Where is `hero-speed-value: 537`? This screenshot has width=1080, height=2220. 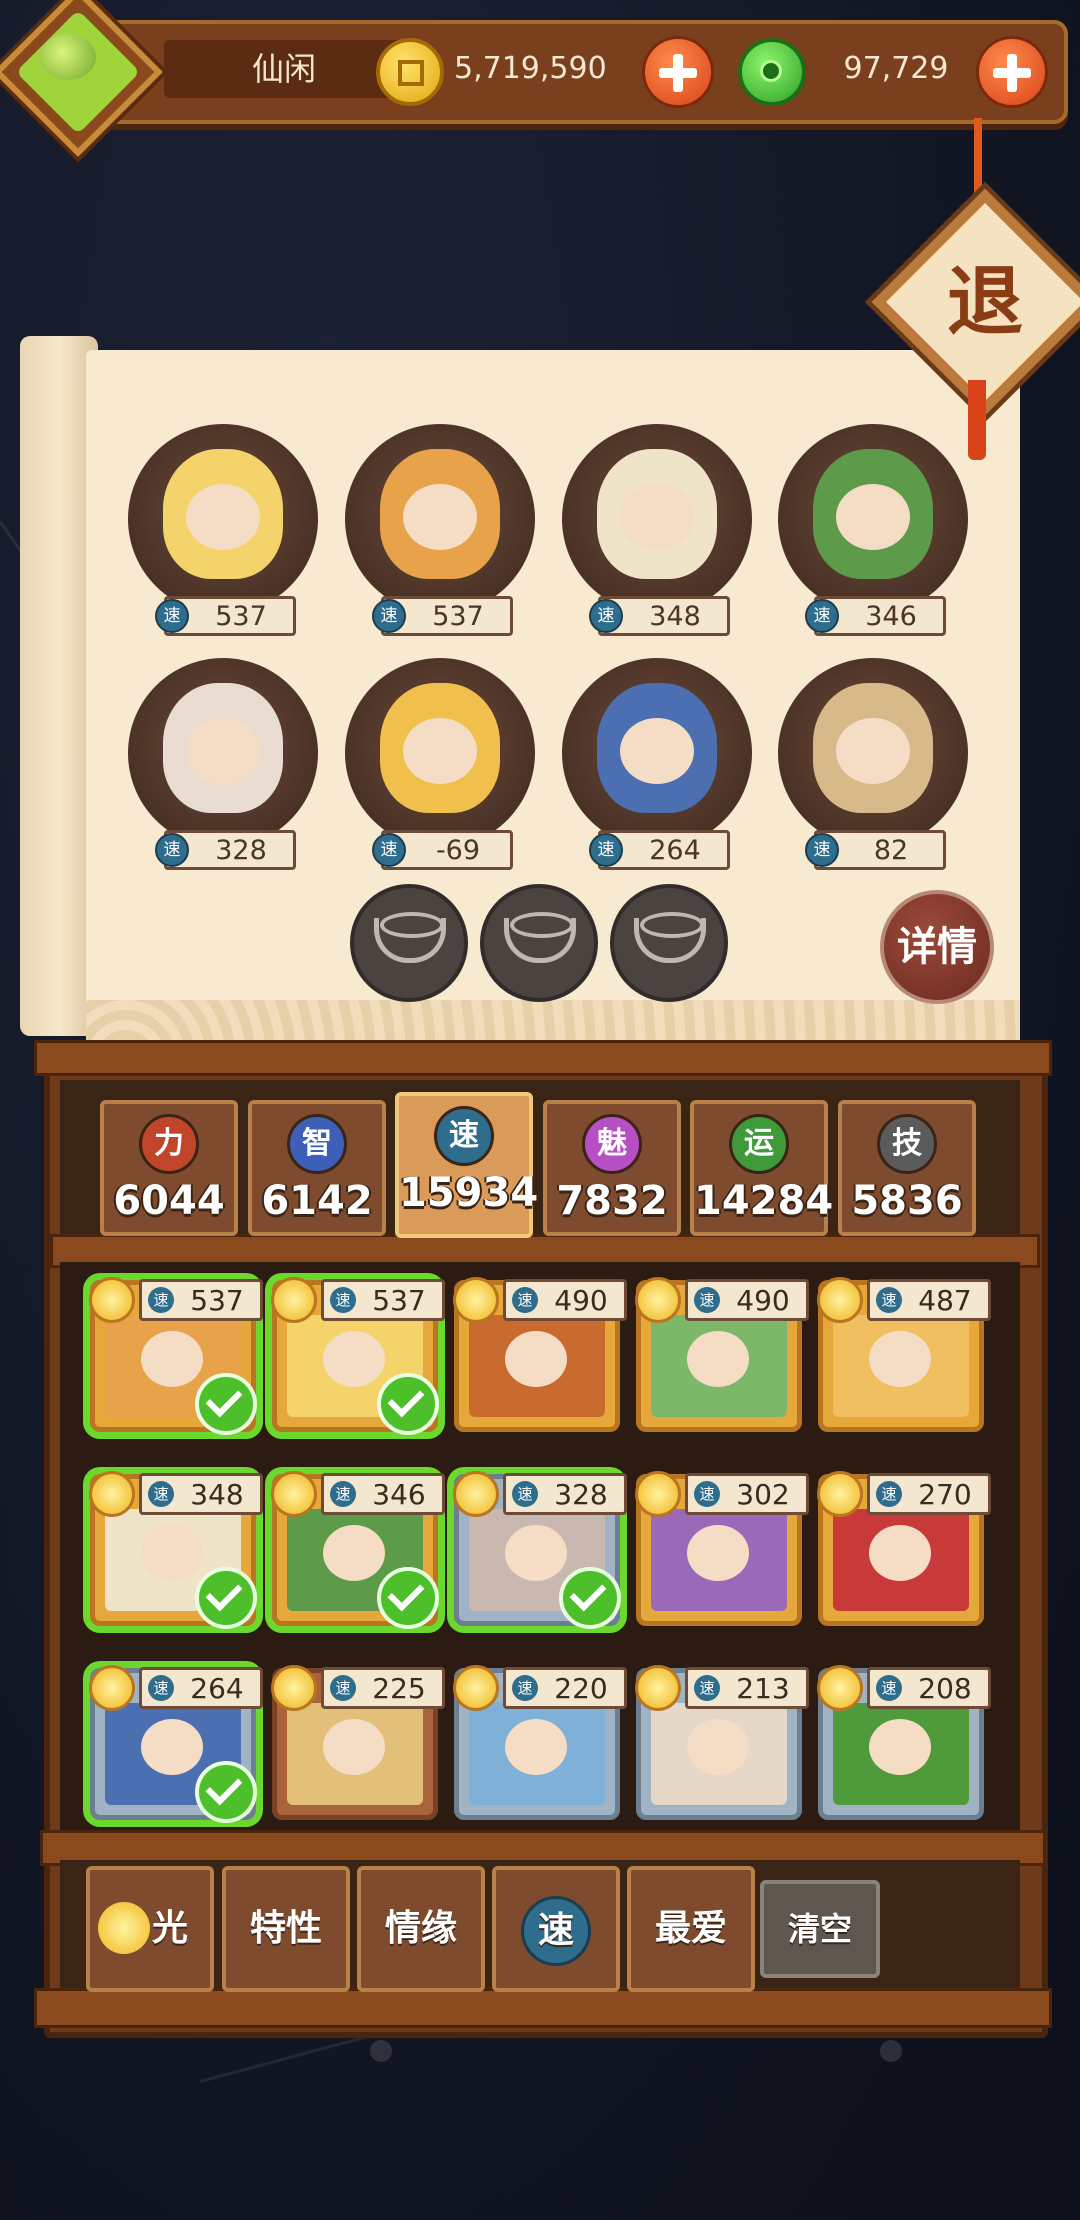 hero-speed-value: 537 is located at coordinates (399, 1300).